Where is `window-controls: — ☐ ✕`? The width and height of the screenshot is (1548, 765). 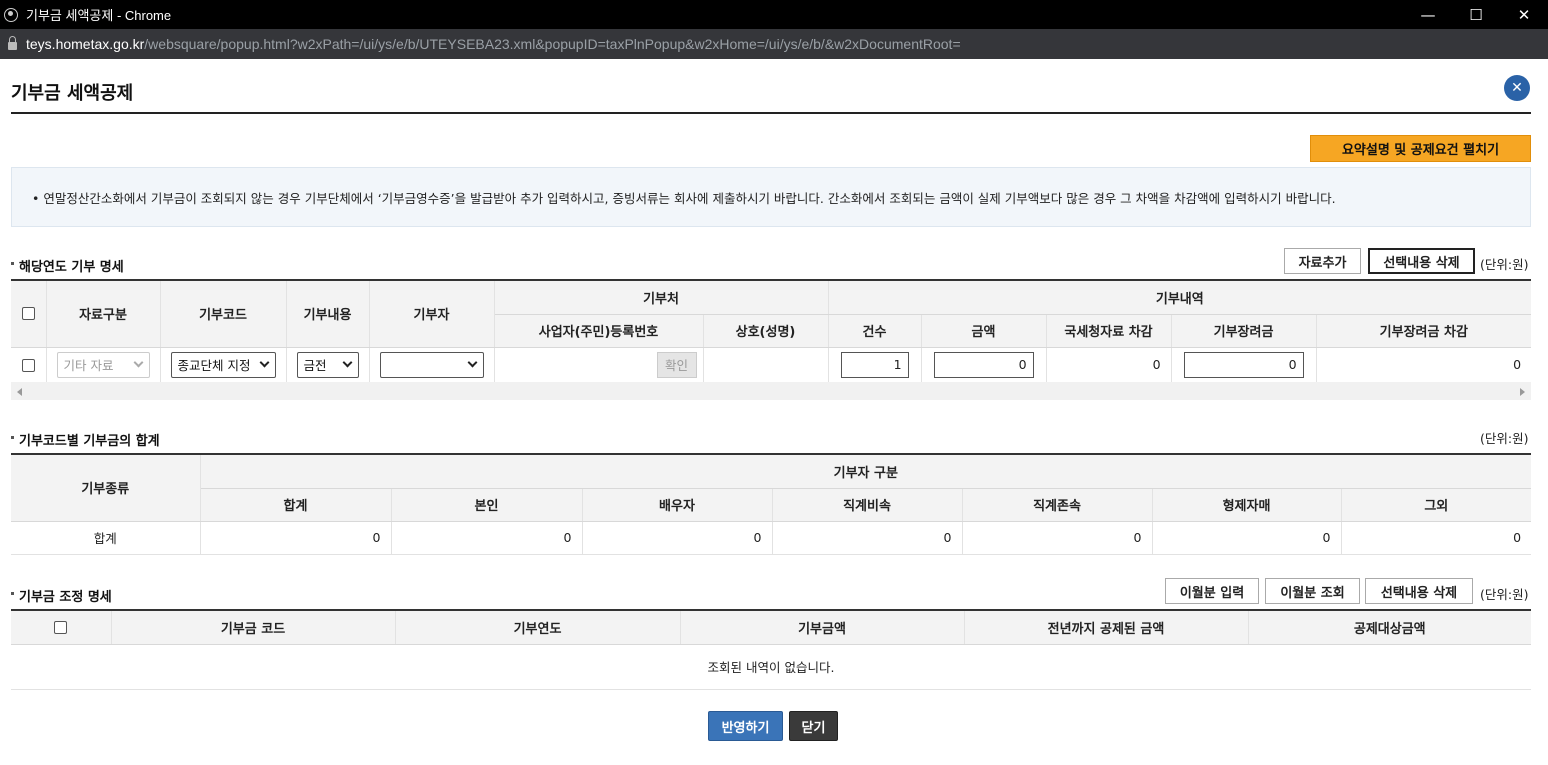 window-controls: — ☐ ✕ is located at coordinates (1476, 14).